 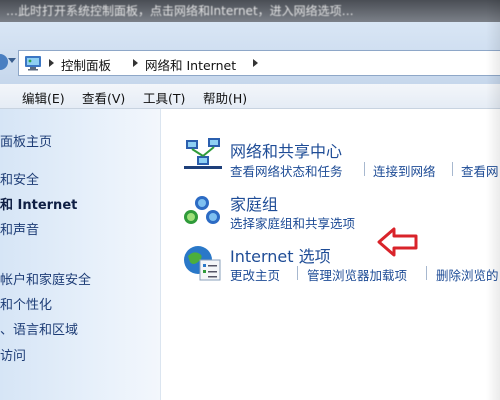 What do you see at coordinates (13, 354) in the screenshot?
I see `nav-ease-of-access: 访问` at bounding box center [13, 354].